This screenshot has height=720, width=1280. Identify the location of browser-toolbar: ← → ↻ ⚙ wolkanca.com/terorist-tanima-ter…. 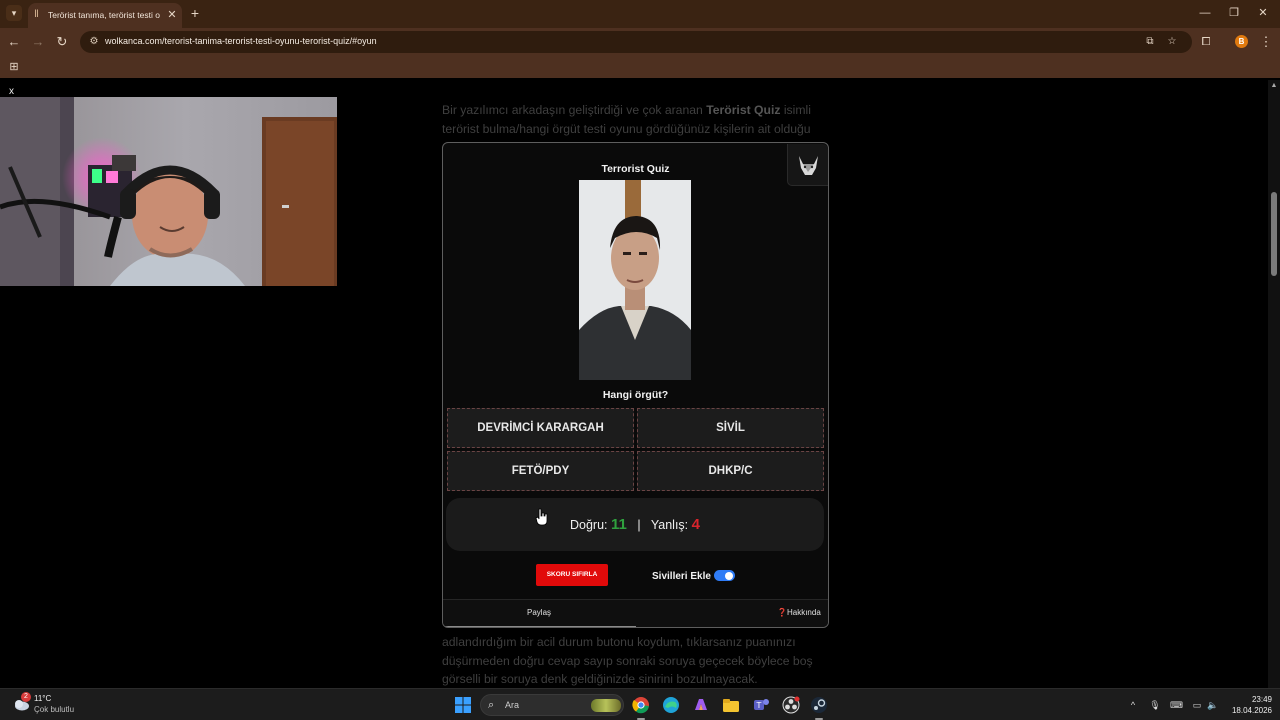
(640, 42).